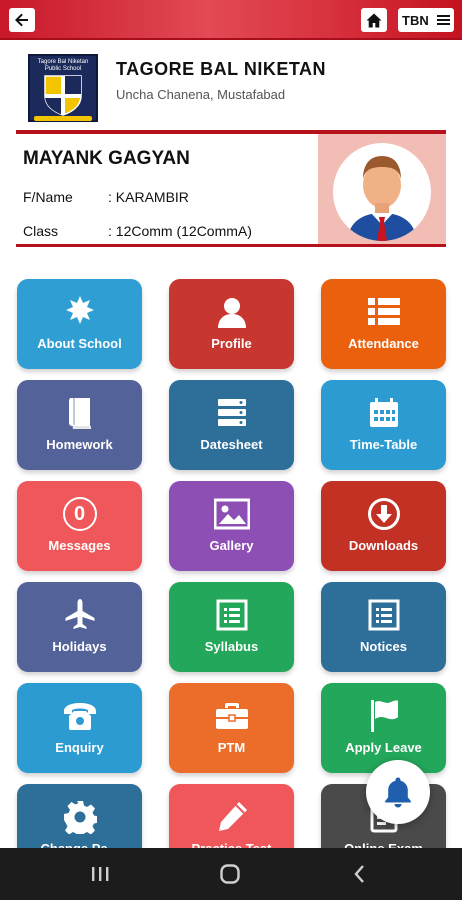 The height and width of the screenshot is (900, 462). Describe the element at coordinates (79, 413) in the screenshot. I see `book-icon` at that location.